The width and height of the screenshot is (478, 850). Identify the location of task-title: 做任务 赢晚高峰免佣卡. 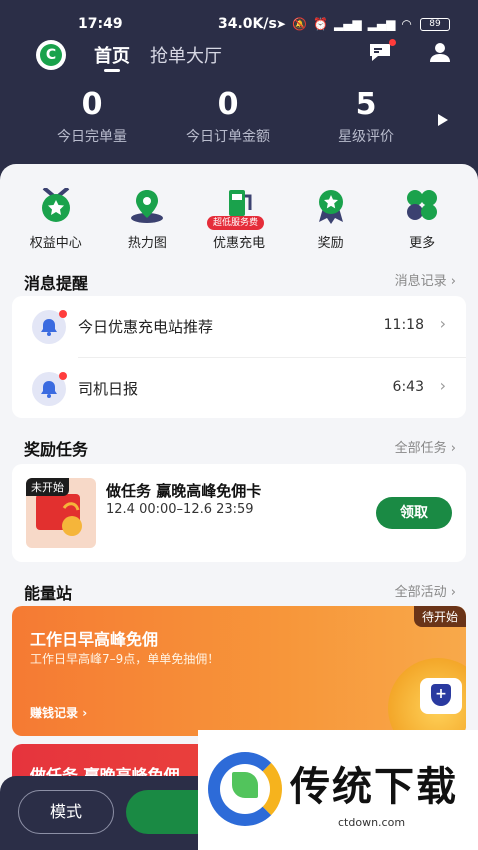
(184, 491).